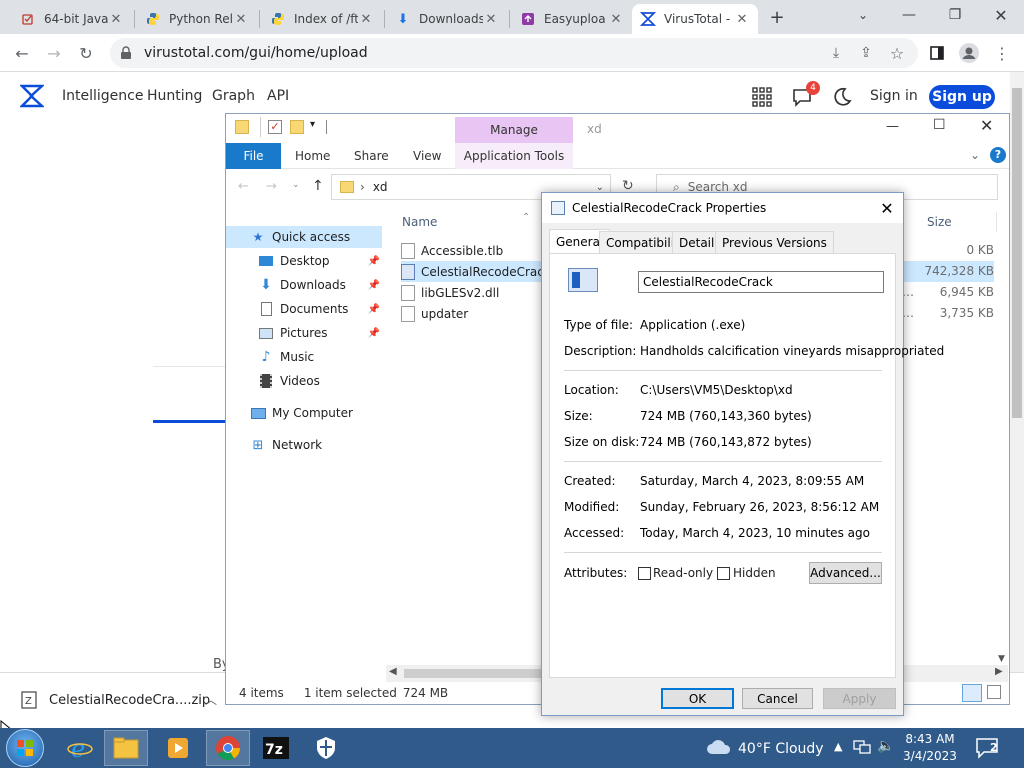 This screenshot has height=768, width=1024. I want to click on side-panel-icon, so click(937, 53).